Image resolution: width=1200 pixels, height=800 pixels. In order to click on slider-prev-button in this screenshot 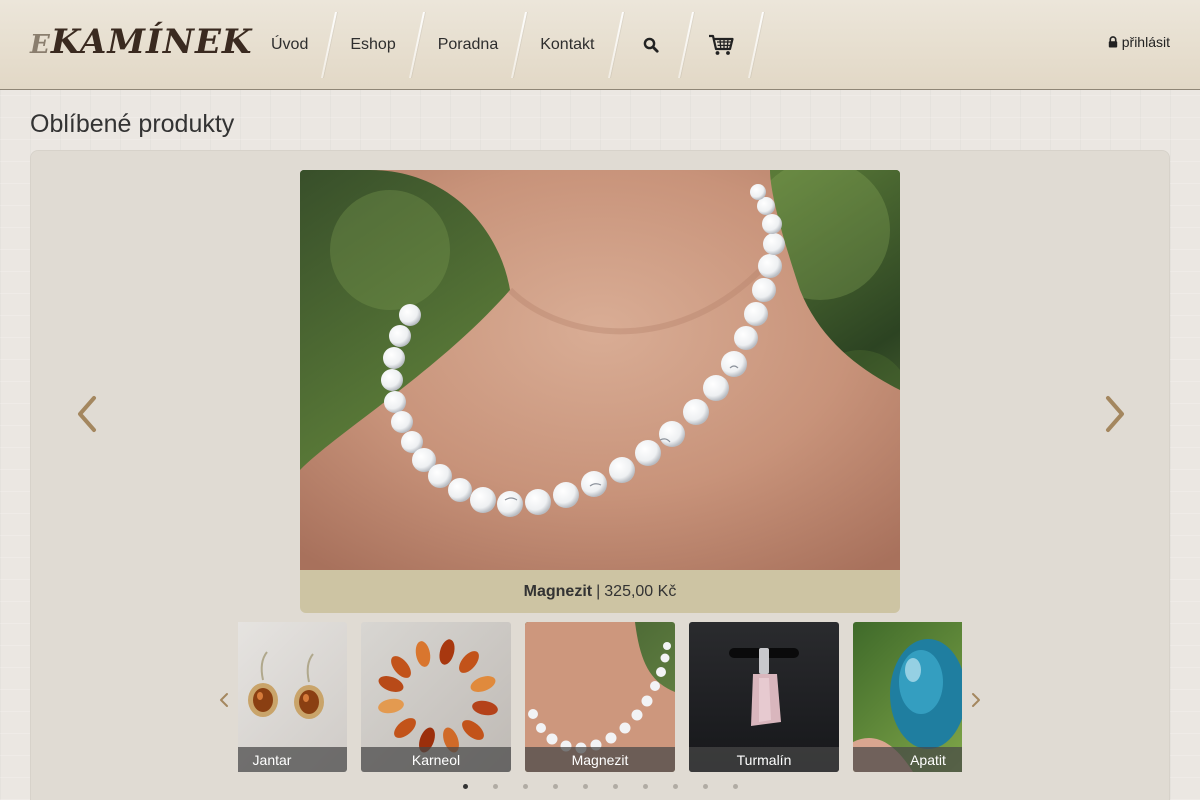, I will do `click(87, 414)`.